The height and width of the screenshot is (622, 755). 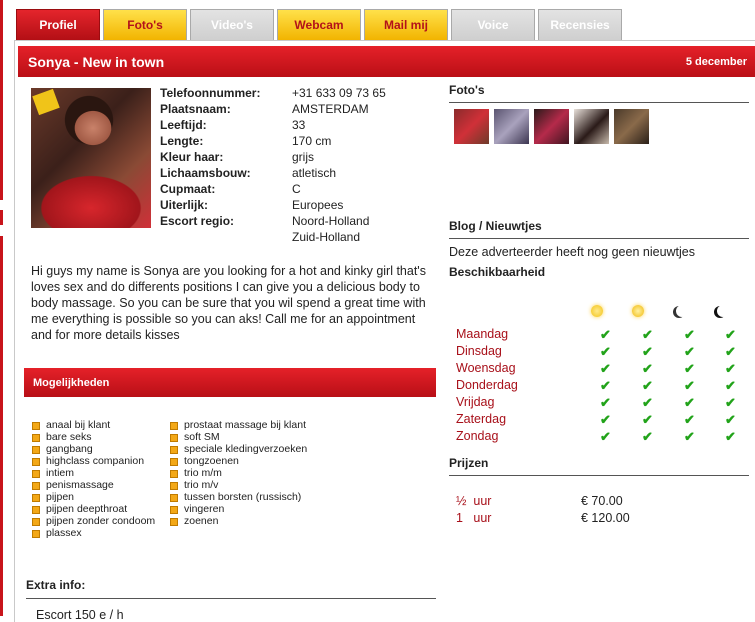 I want to click on tab-fotos: Foto's, so click(x=145, y=24).